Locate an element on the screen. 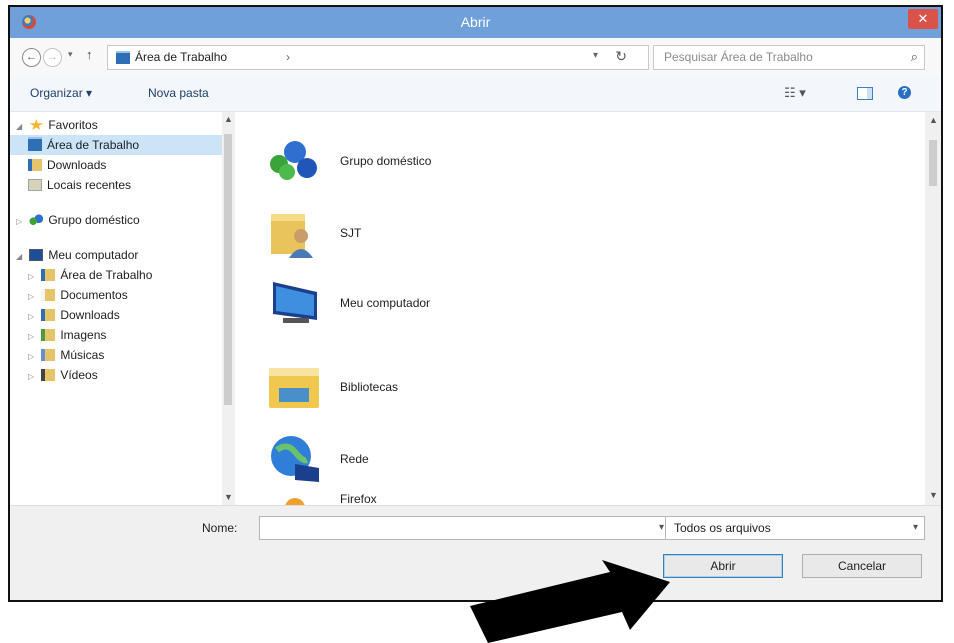 This screenshot has height=643, width=954. sidebar-item-fav-desktop: Área de Trabalho is located at coordinates (116, 145).